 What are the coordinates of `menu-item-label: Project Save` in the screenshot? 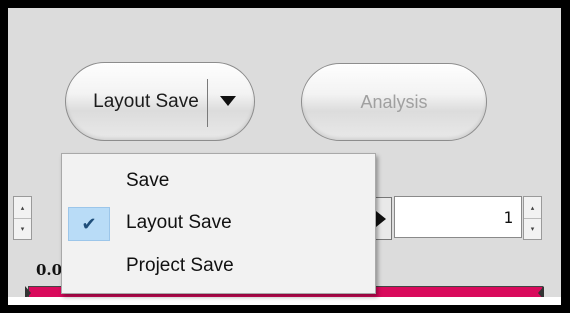 It's located at (180, 265).